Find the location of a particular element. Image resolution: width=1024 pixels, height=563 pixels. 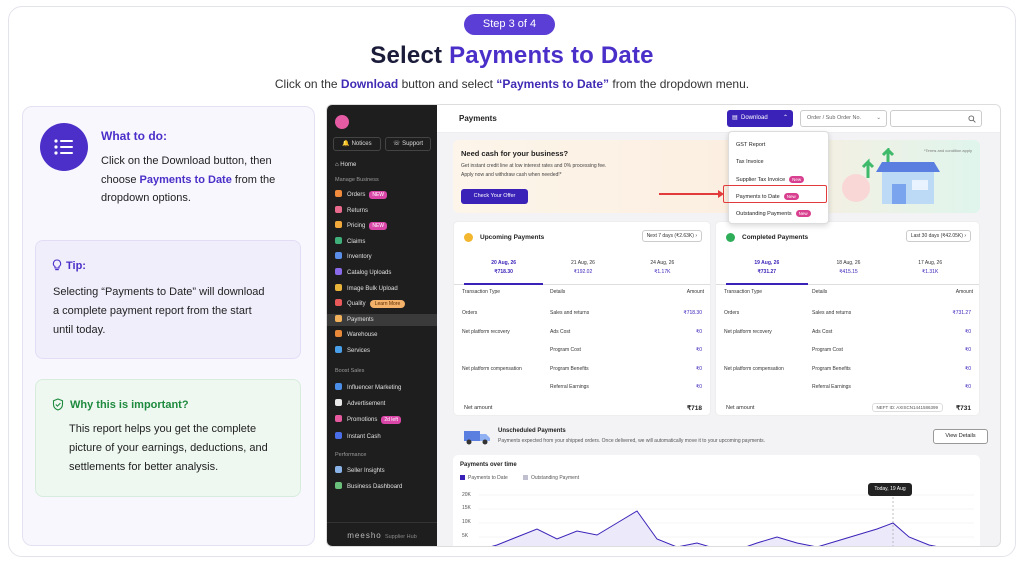

download-button: ▤ Download ⌃ is located at coordinates (760, 118).